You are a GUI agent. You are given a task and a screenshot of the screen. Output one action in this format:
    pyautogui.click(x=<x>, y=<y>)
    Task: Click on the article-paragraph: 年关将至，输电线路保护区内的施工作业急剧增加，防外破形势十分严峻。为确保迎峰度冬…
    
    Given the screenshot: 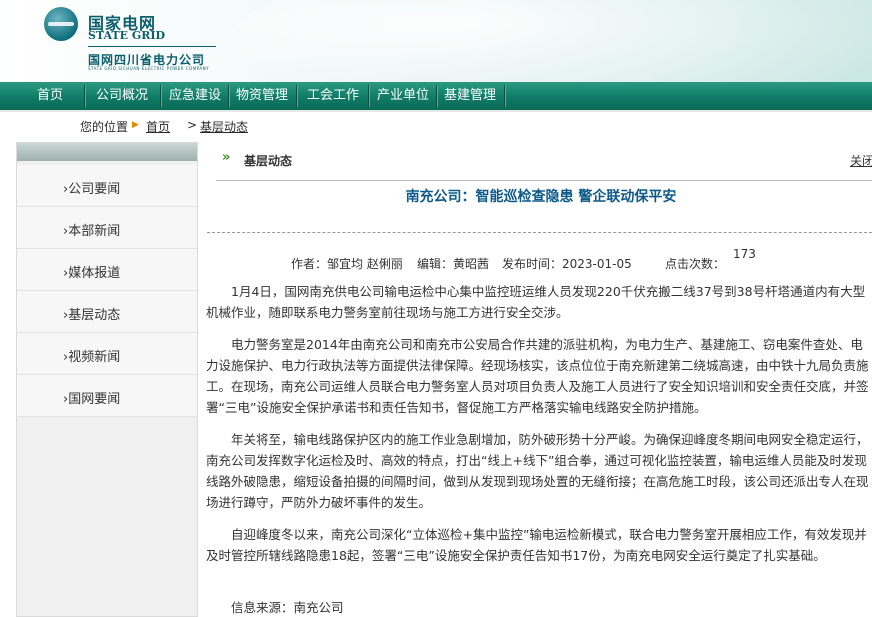 What is the action you would take?
    pyautogui.click(x=537, y=471)
    